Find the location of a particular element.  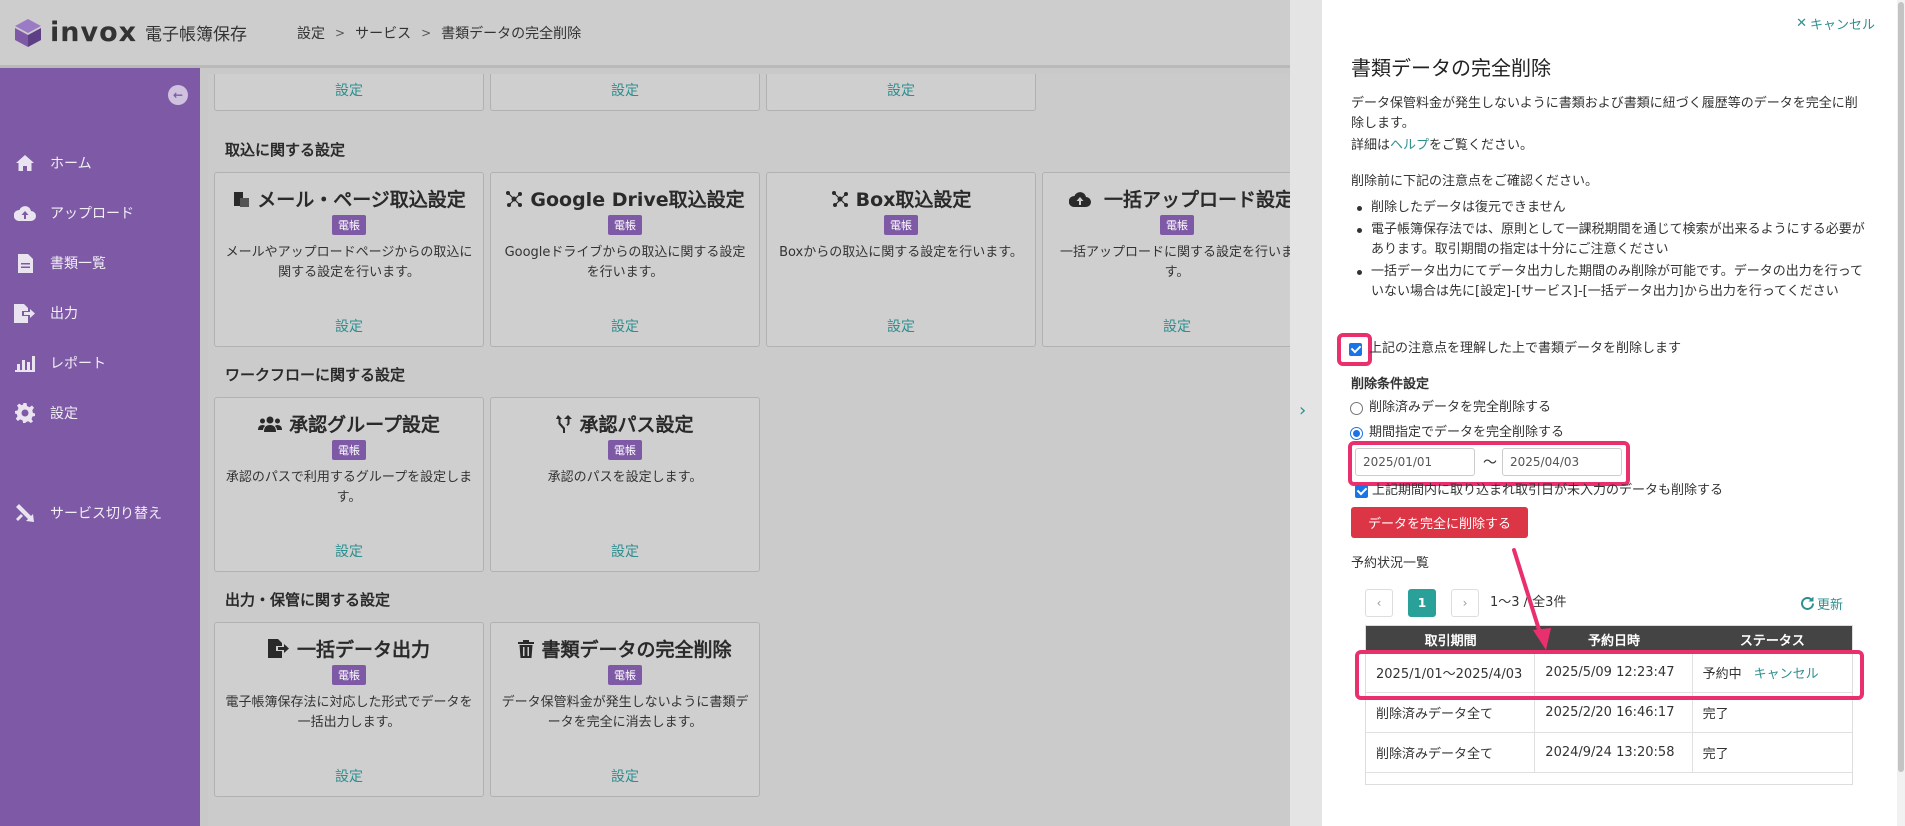

logo: invox 電子帳簿保存 is located at coordinates (129, 33).